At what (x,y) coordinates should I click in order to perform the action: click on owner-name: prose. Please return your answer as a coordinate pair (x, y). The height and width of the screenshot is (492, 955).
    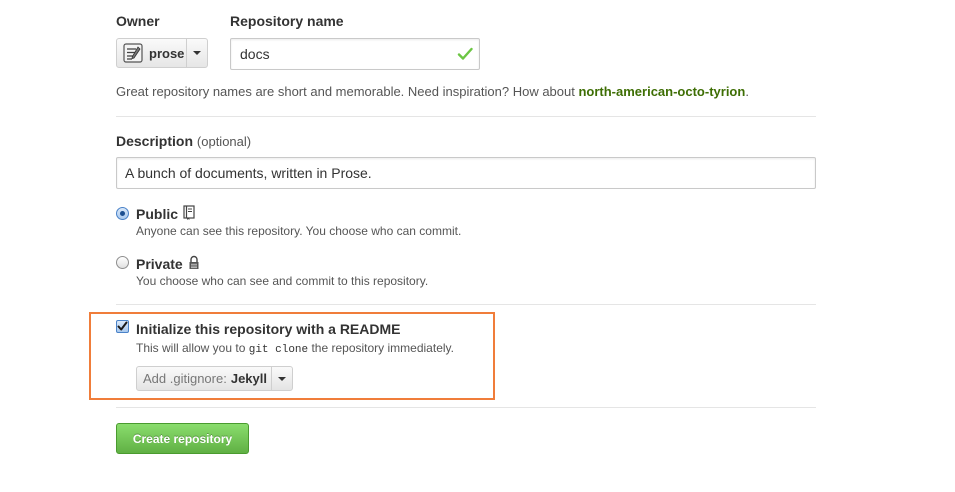
    Looking at the image, I should click on (167, 53).